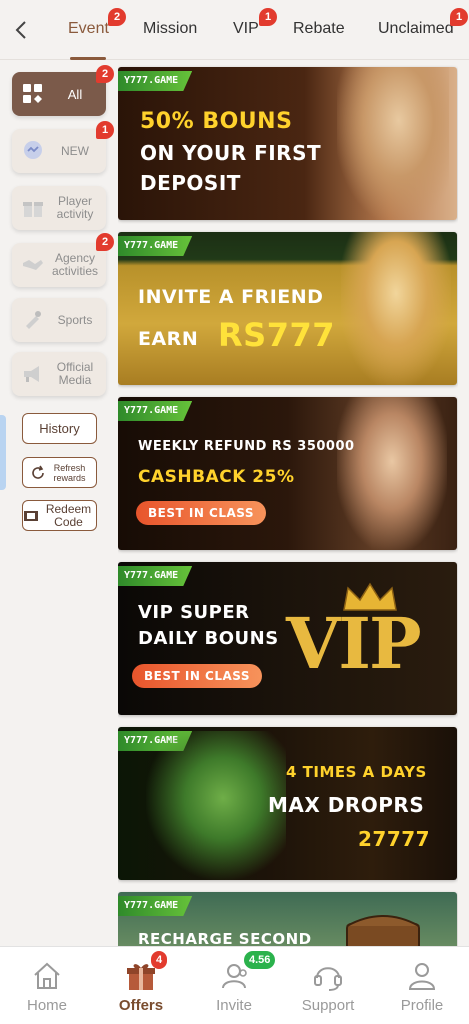  I want to click on tab-mission: Mission, so click(170, 29).